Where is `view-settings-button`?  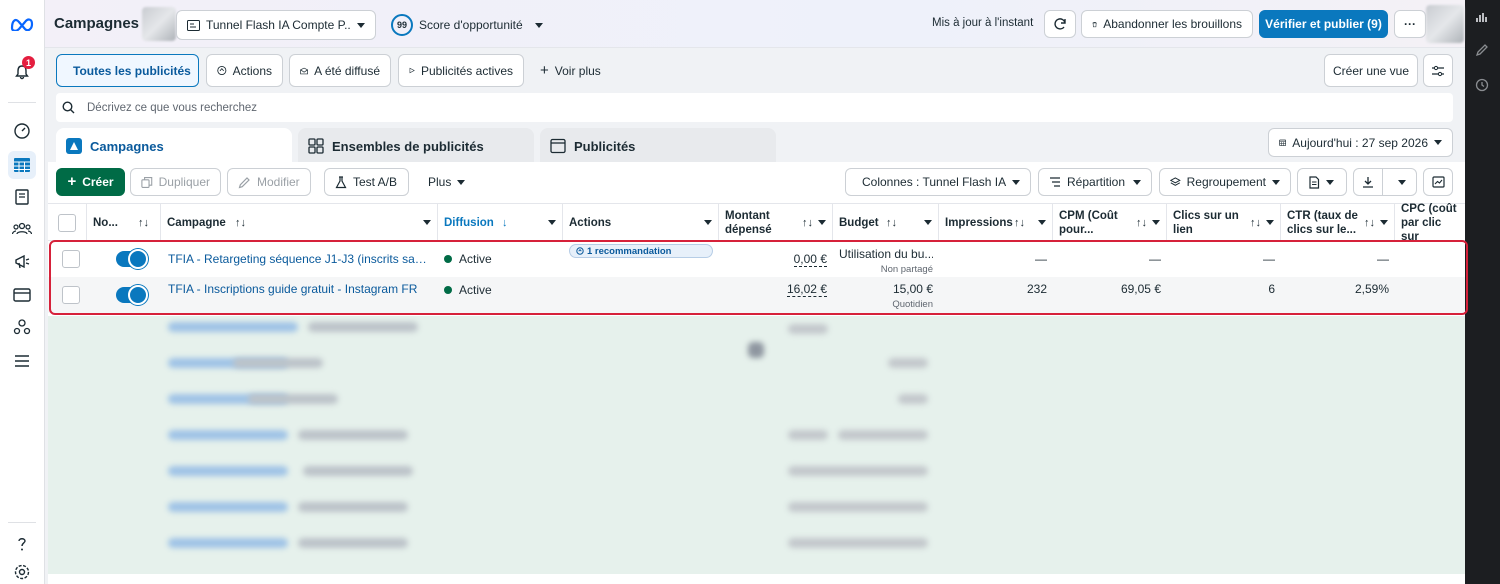
view-settings-button is located at coordinates (1438, 70).